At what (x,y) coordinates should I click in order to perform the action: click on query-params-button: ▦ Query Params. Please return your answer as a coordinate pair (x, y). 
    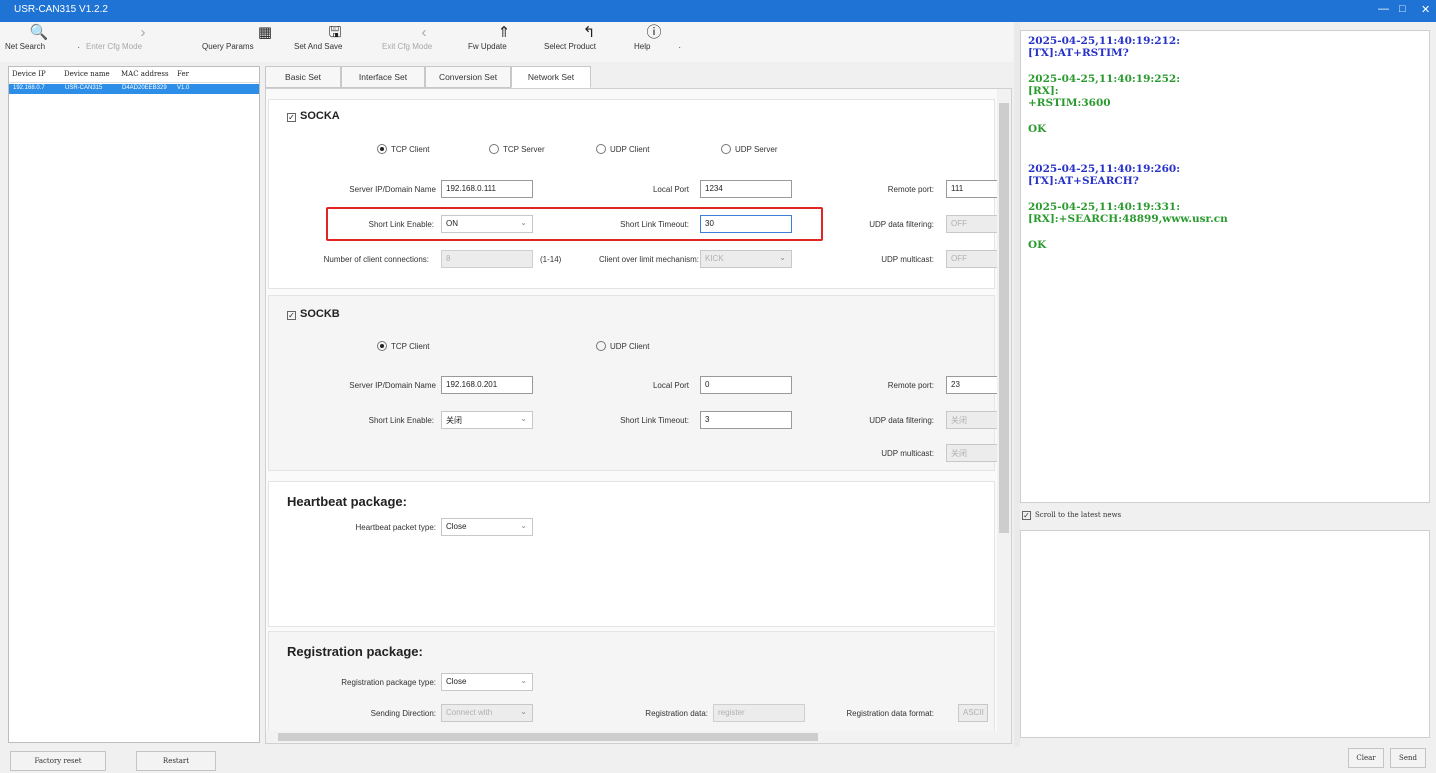
    Looking at the image, I should click on (245, 42).